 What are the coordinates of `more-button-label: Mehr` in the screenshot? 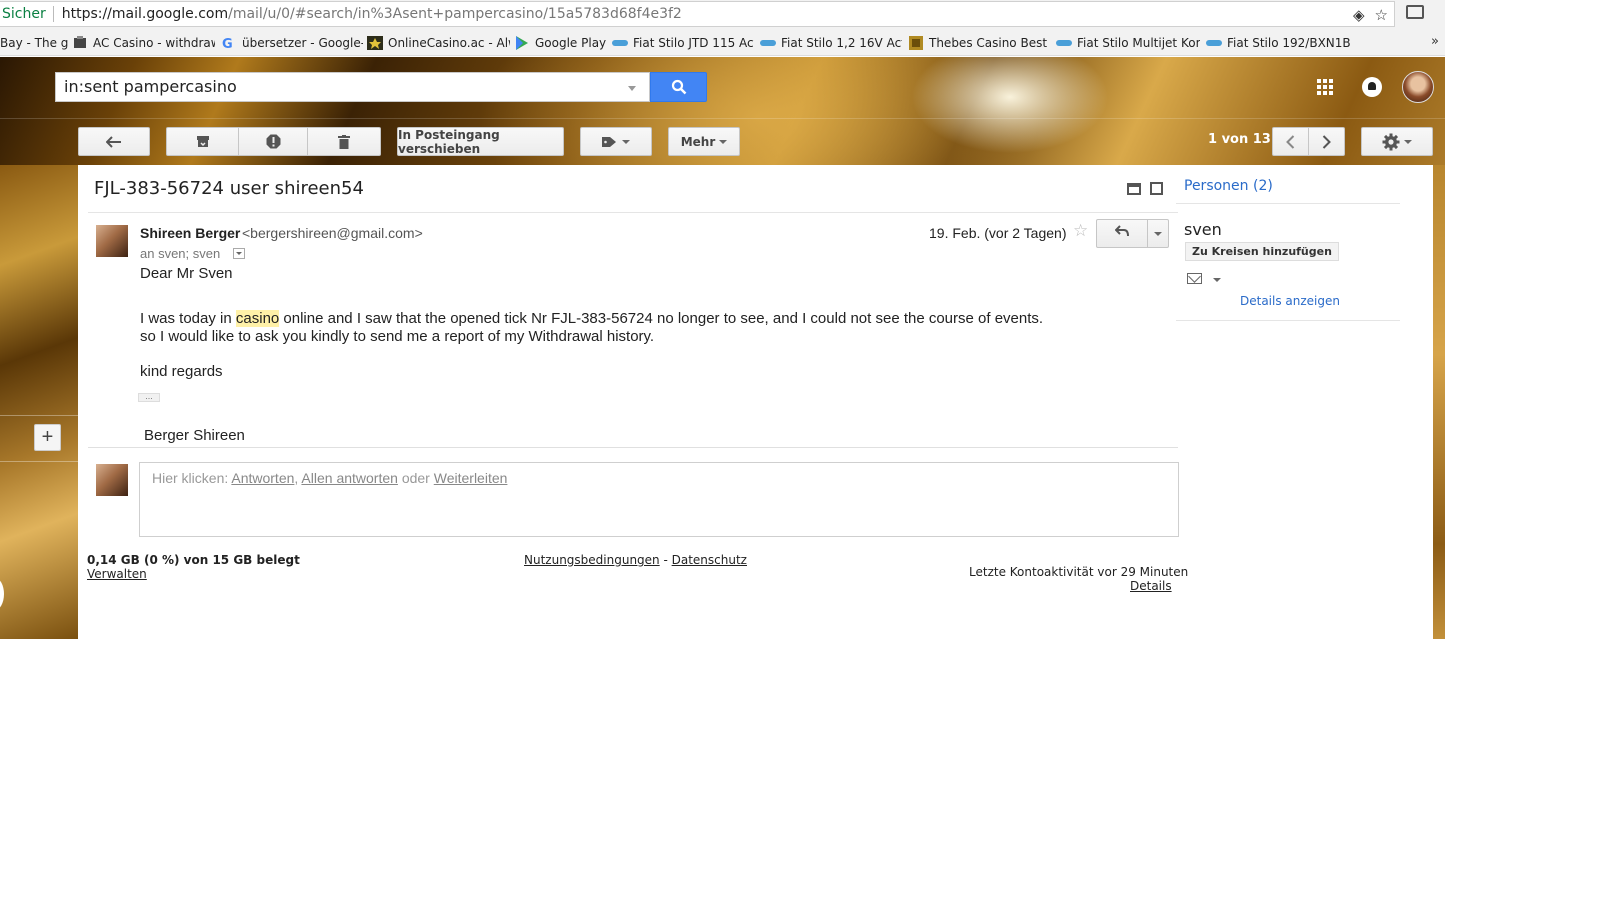 It's located at (698, 141).